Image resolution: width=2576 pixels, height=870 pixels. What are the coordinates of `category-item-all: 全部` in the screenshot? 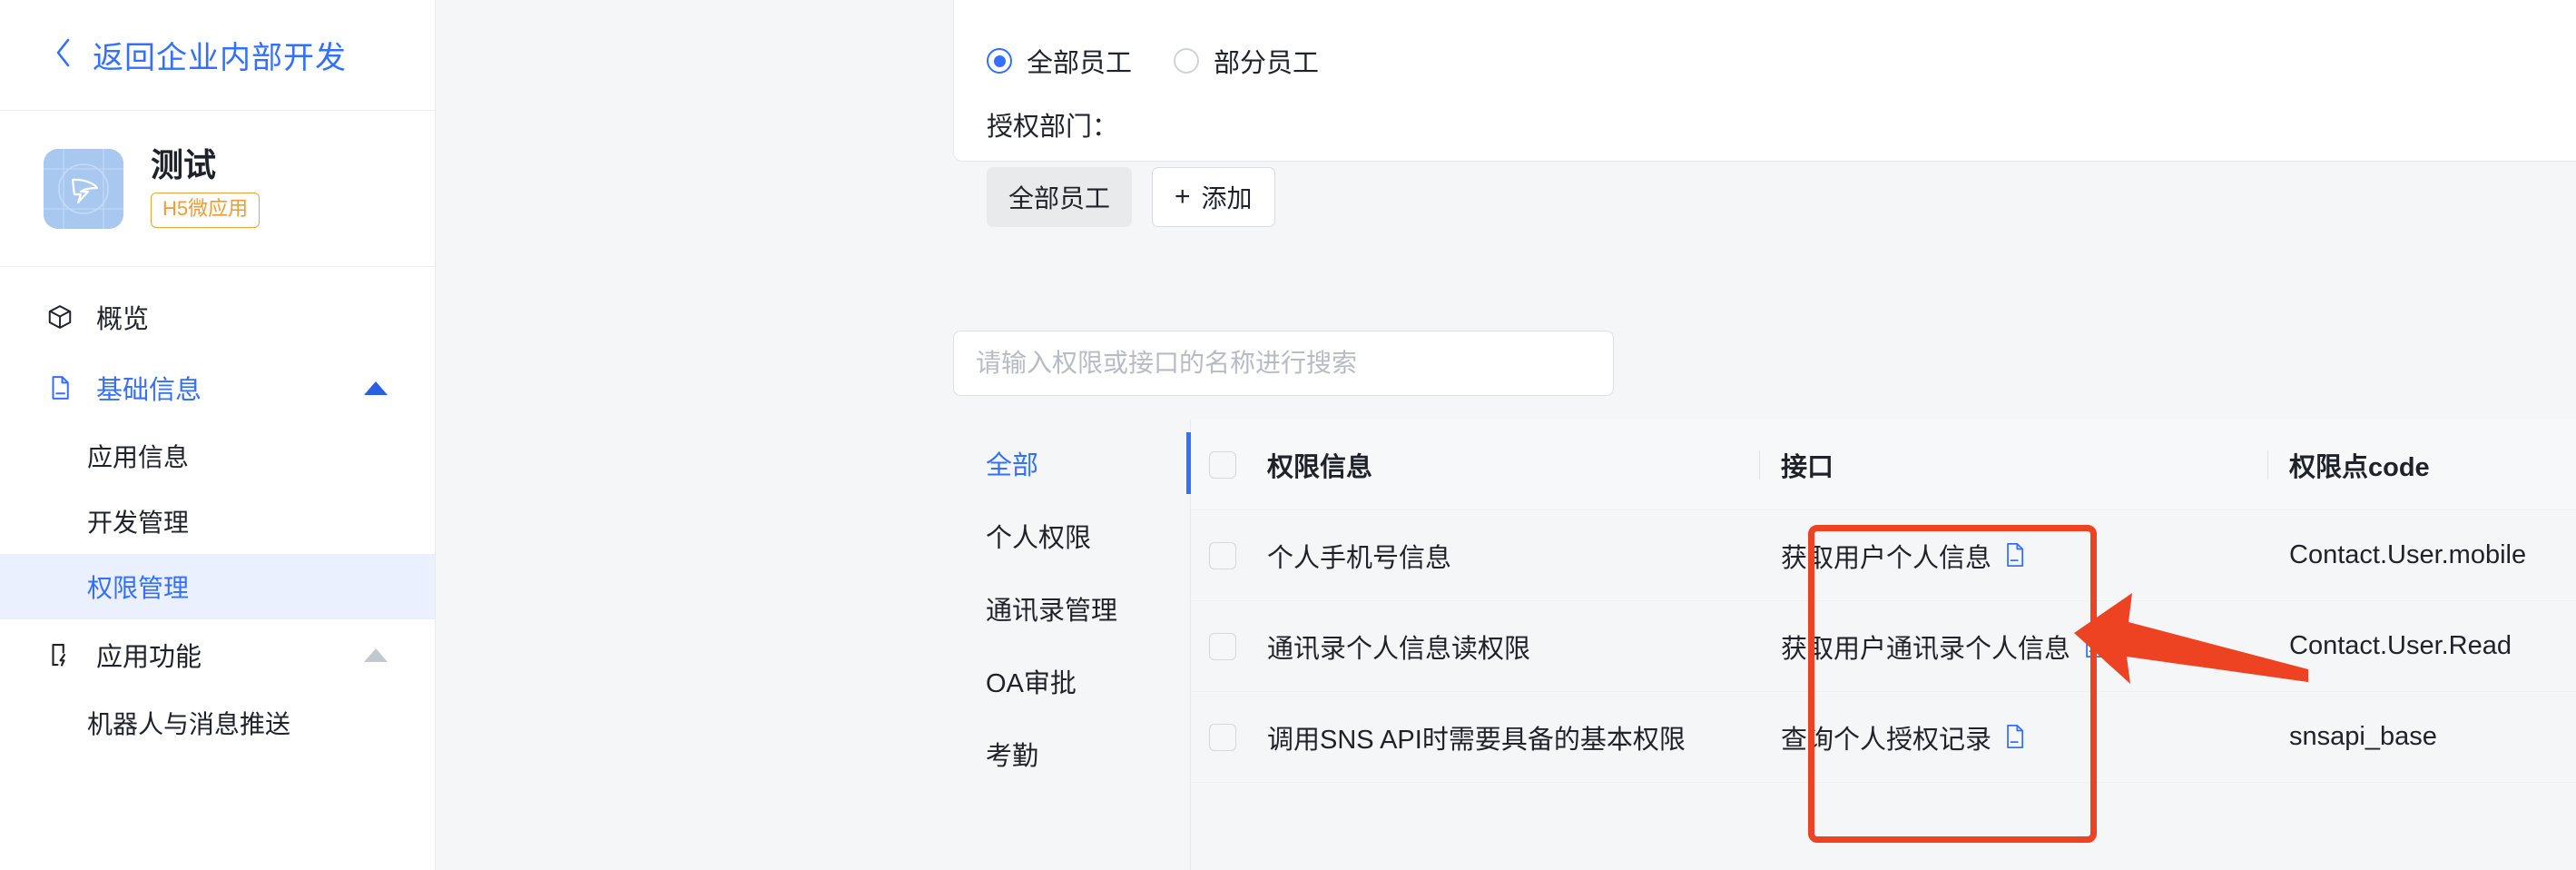 It's located at (1072, 463).